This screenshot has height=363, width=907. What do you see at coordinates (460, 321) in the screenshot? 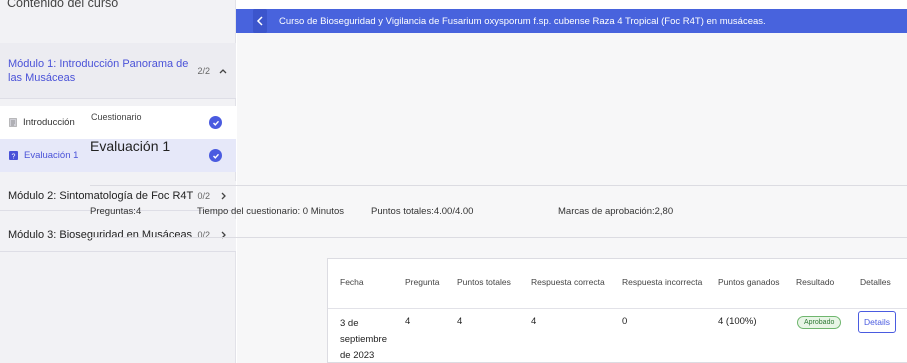
I see `total-points-cell: 4` at bounding box center [460, 321].